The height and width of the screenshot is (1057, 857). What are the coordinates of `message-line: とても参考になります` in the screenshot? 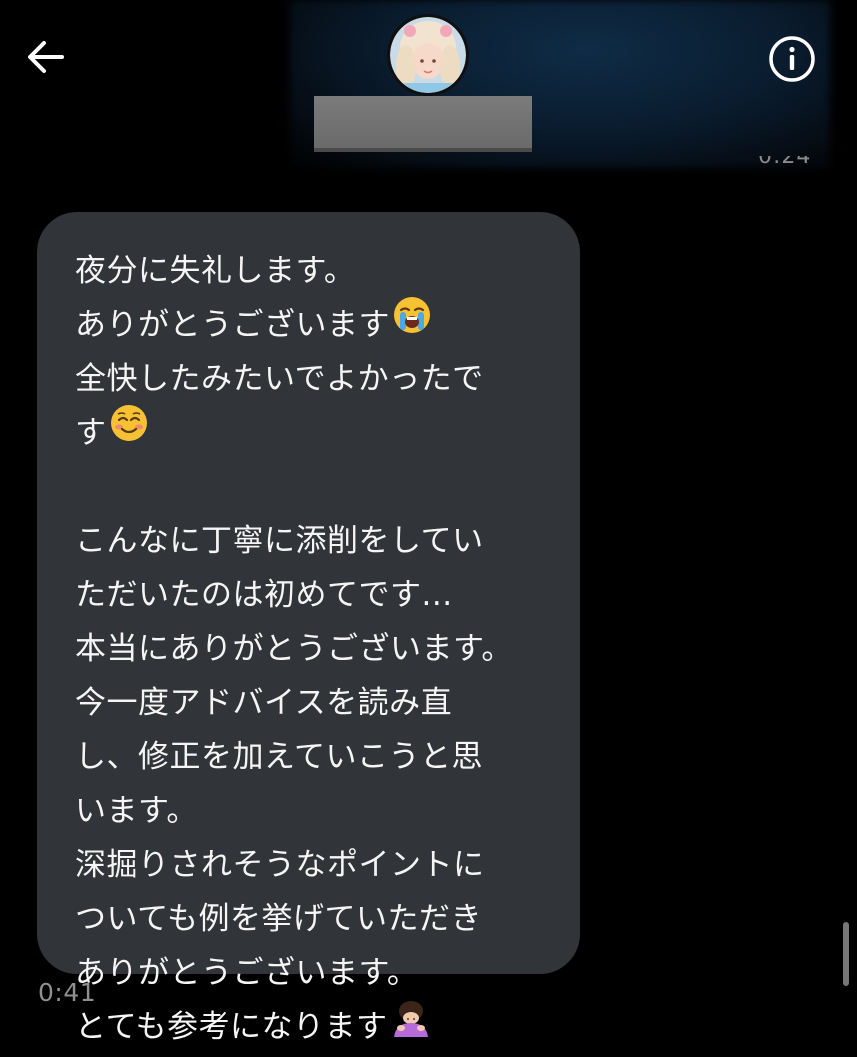 It's located at (317, 1027).